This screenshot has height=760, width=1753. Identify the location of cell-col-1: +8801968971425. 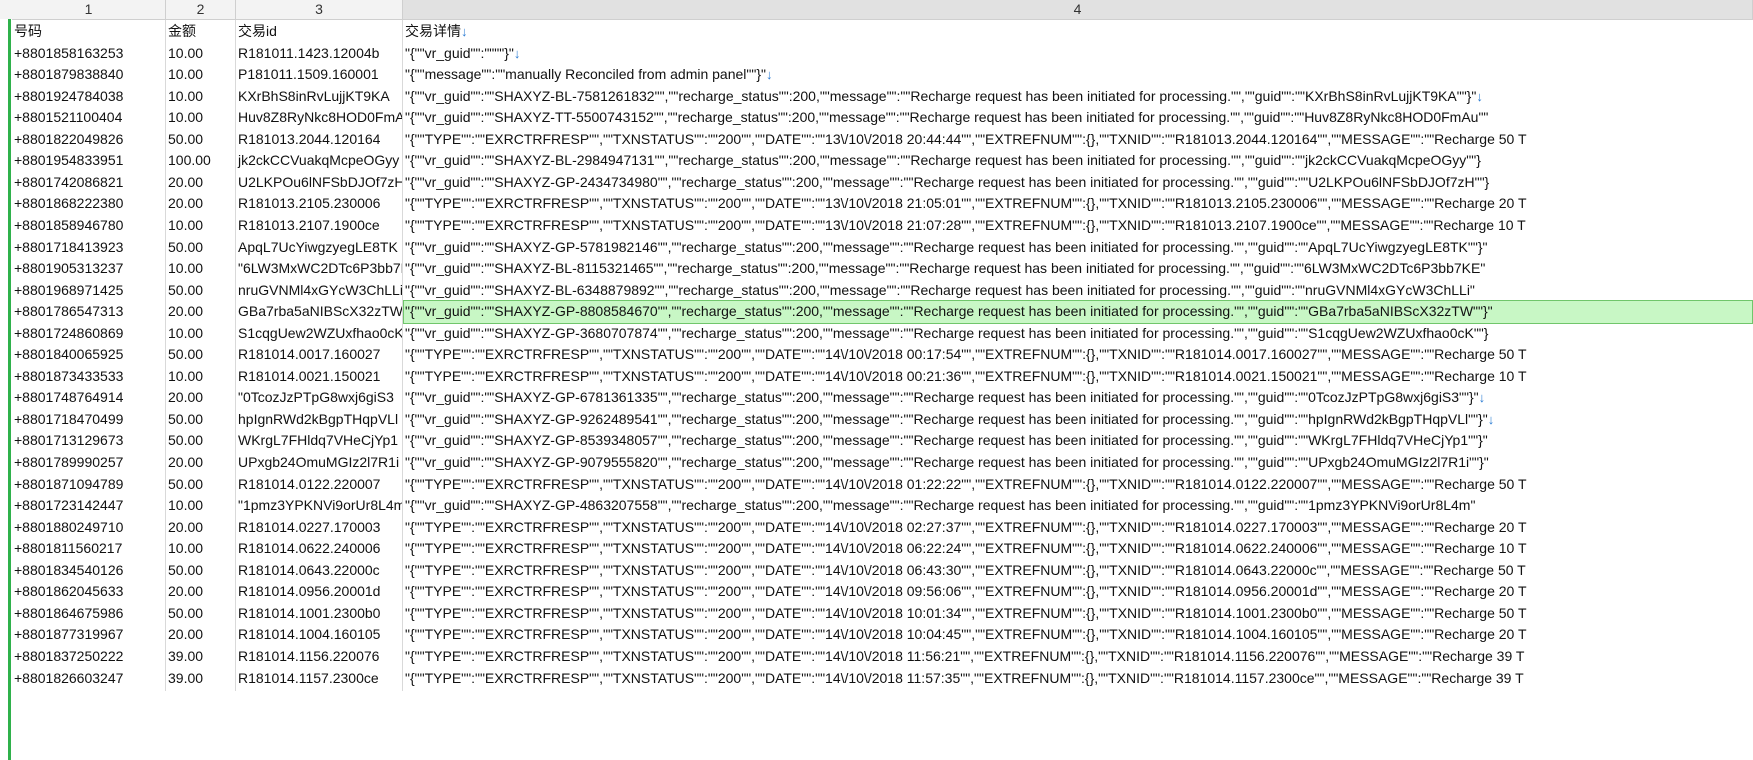
(89, 290).